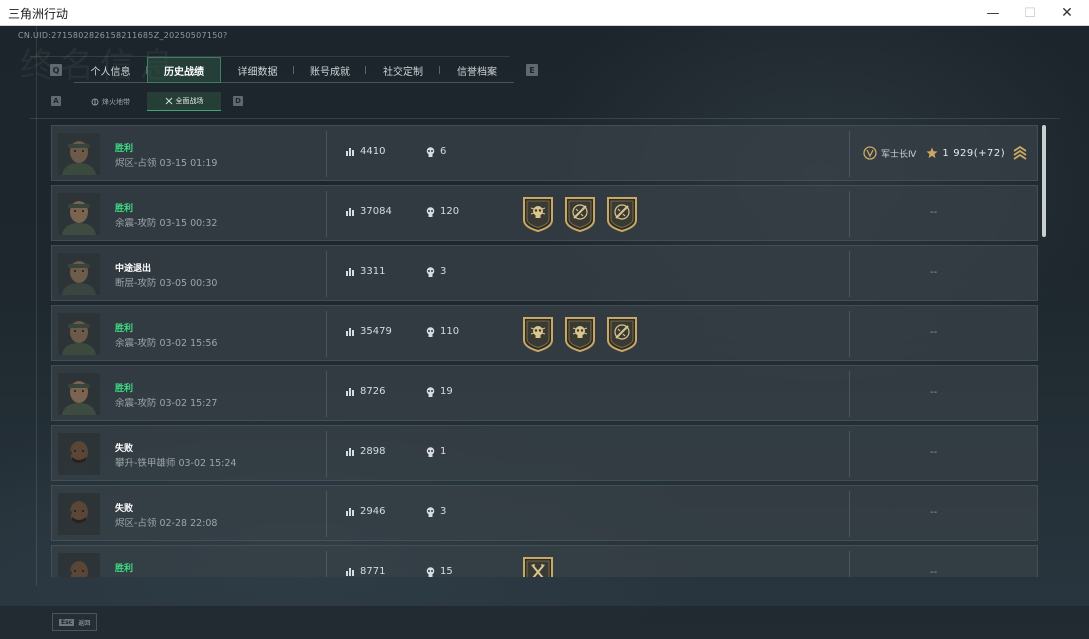  What do you see at coordinates (184, 70) in the screenshot?
I see `tab-match-history: 历史战绩` at bounding box center [184, 70].